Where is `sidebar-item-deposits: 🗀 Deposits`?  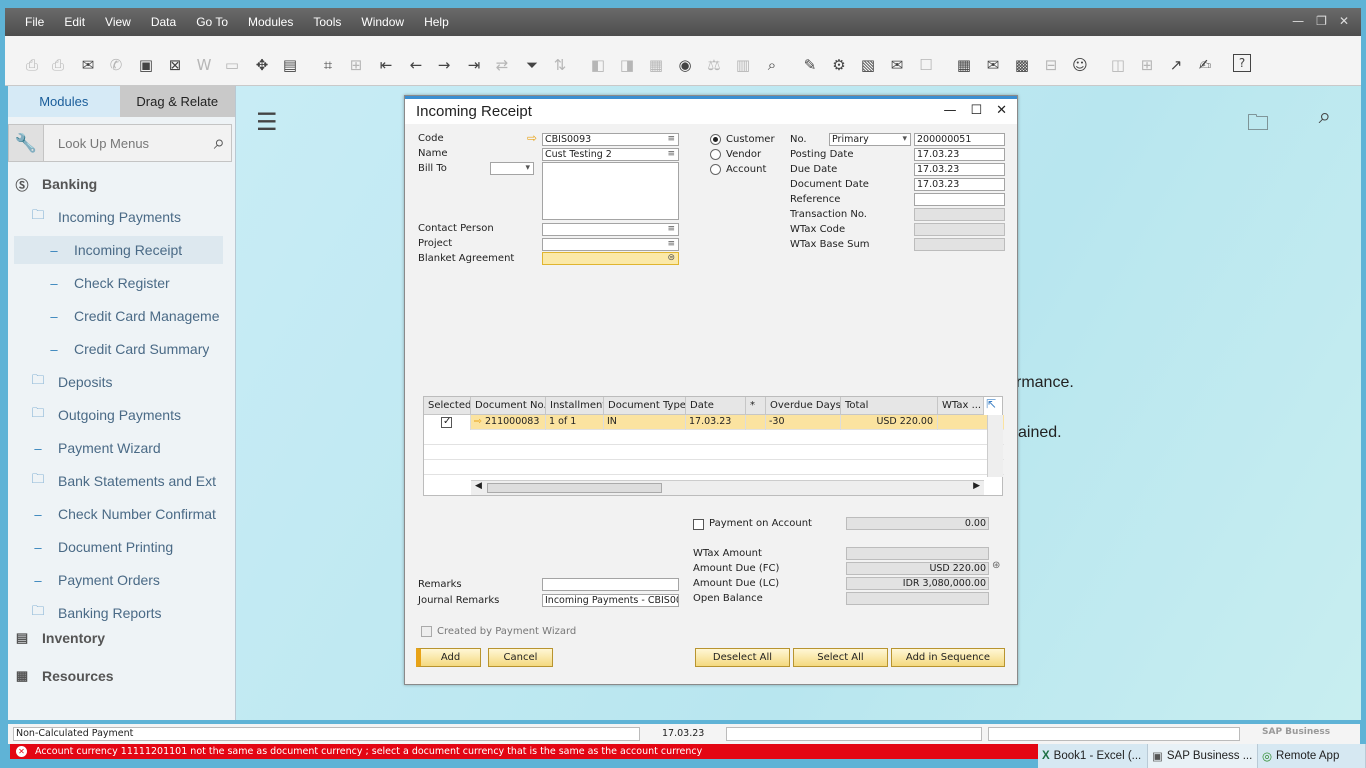
sidebar-item-deposits: 🗀 Deposits is located at coordinates (122, 382).